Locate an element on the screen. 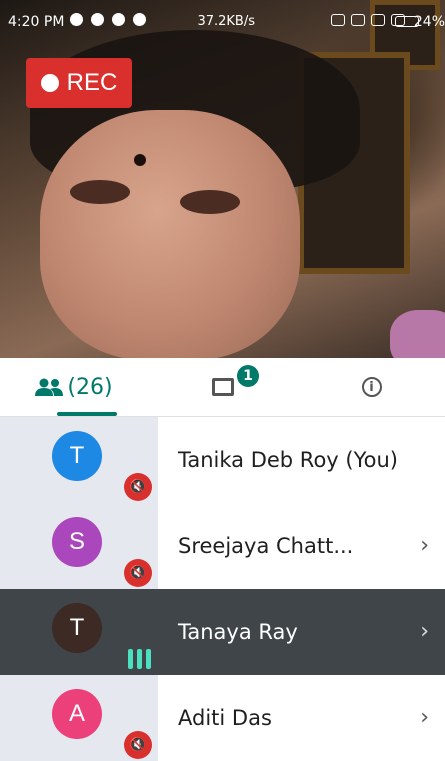  recording-label: REC is located at coordinates (92, 82).